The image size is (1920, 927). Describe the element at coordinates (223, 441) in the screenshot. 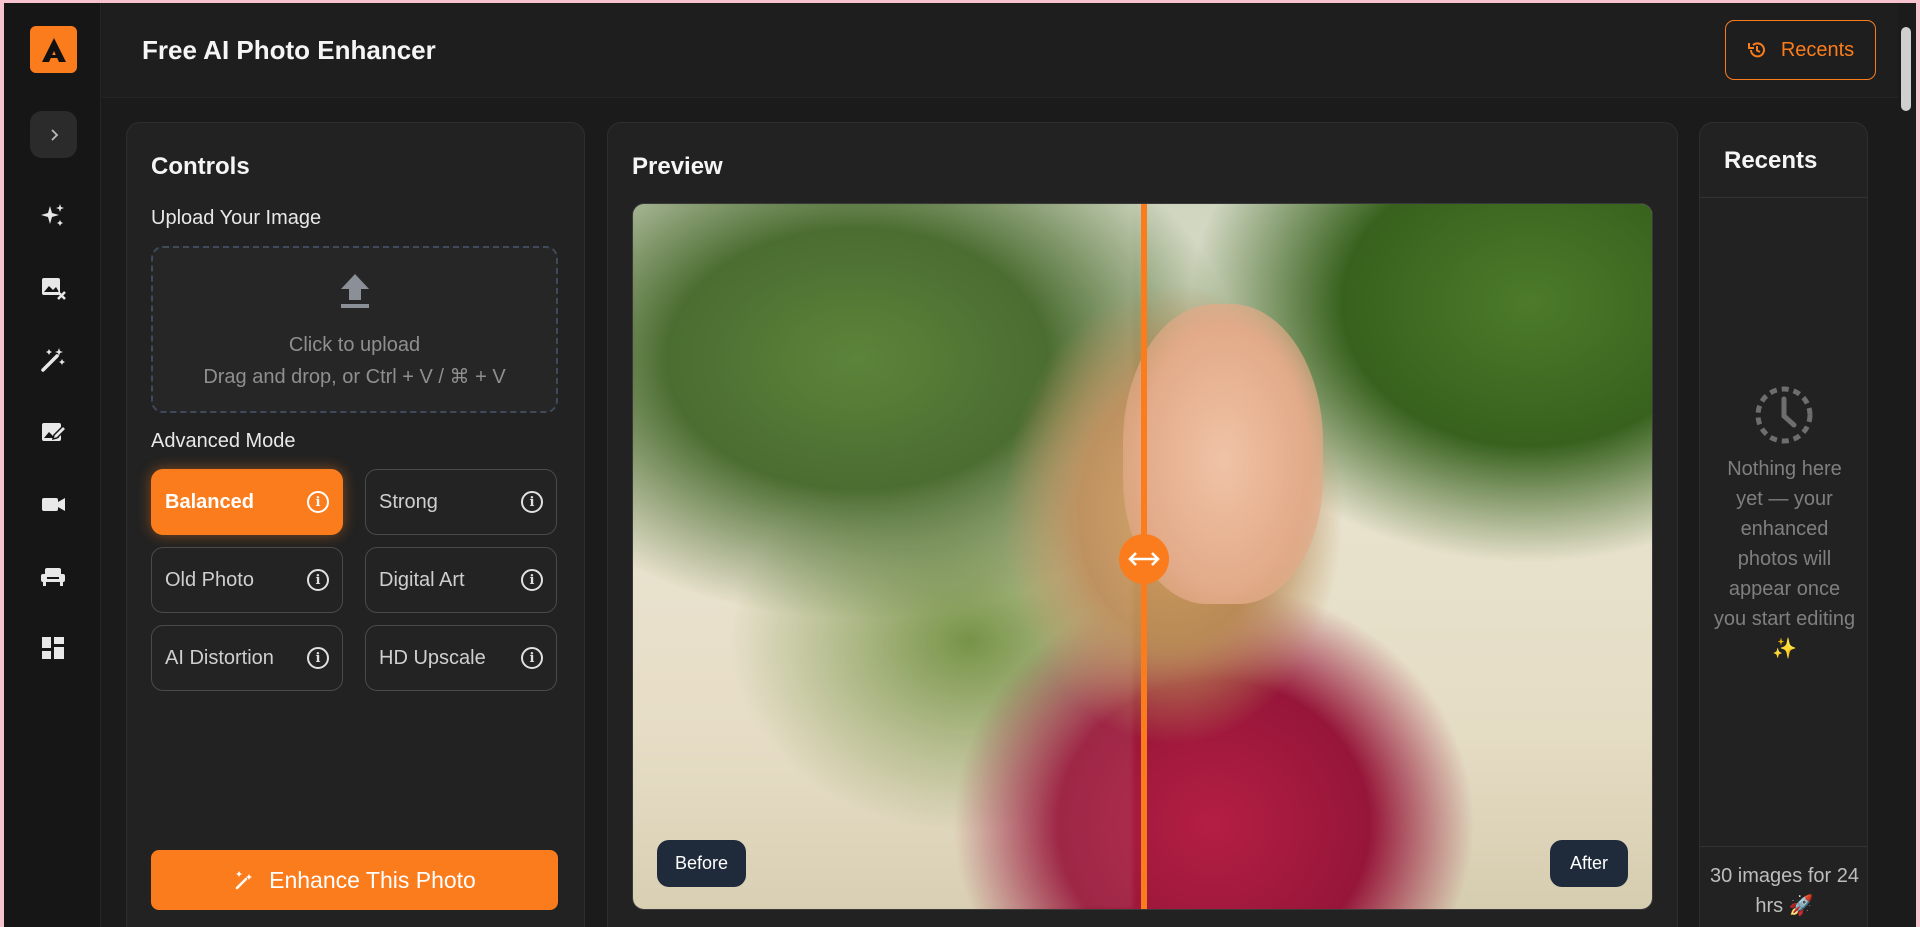

I see `advanced-mode-label: Advanced Mode` at that location.